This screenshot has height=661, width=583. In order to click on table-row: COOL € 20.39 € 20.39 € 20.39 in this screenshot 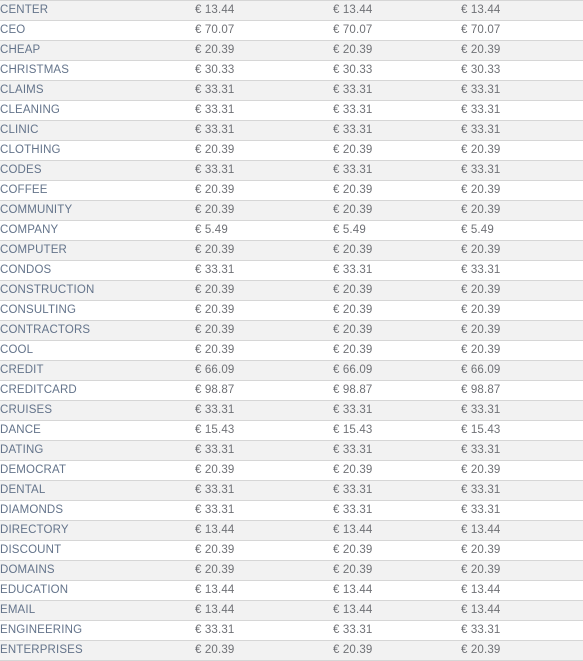, I will do `click(291, 350)`.